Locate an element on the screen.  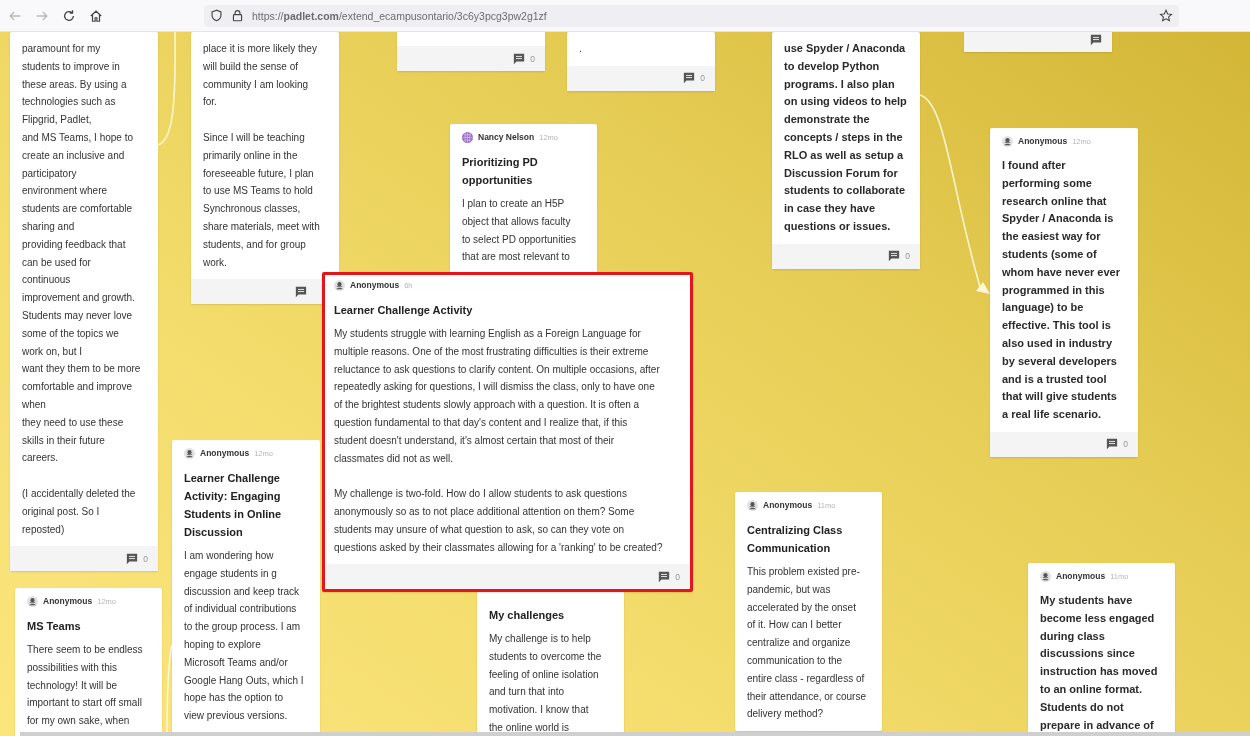
post-text: use Spyder / Anaconda to develop Python programs. I also plan on using videos to help demonstrate the concepts / steps in the RLO as well as setup a Discussion Forum for students to collaborate in case they have questions or issues. is located at coordinates (846, 137).